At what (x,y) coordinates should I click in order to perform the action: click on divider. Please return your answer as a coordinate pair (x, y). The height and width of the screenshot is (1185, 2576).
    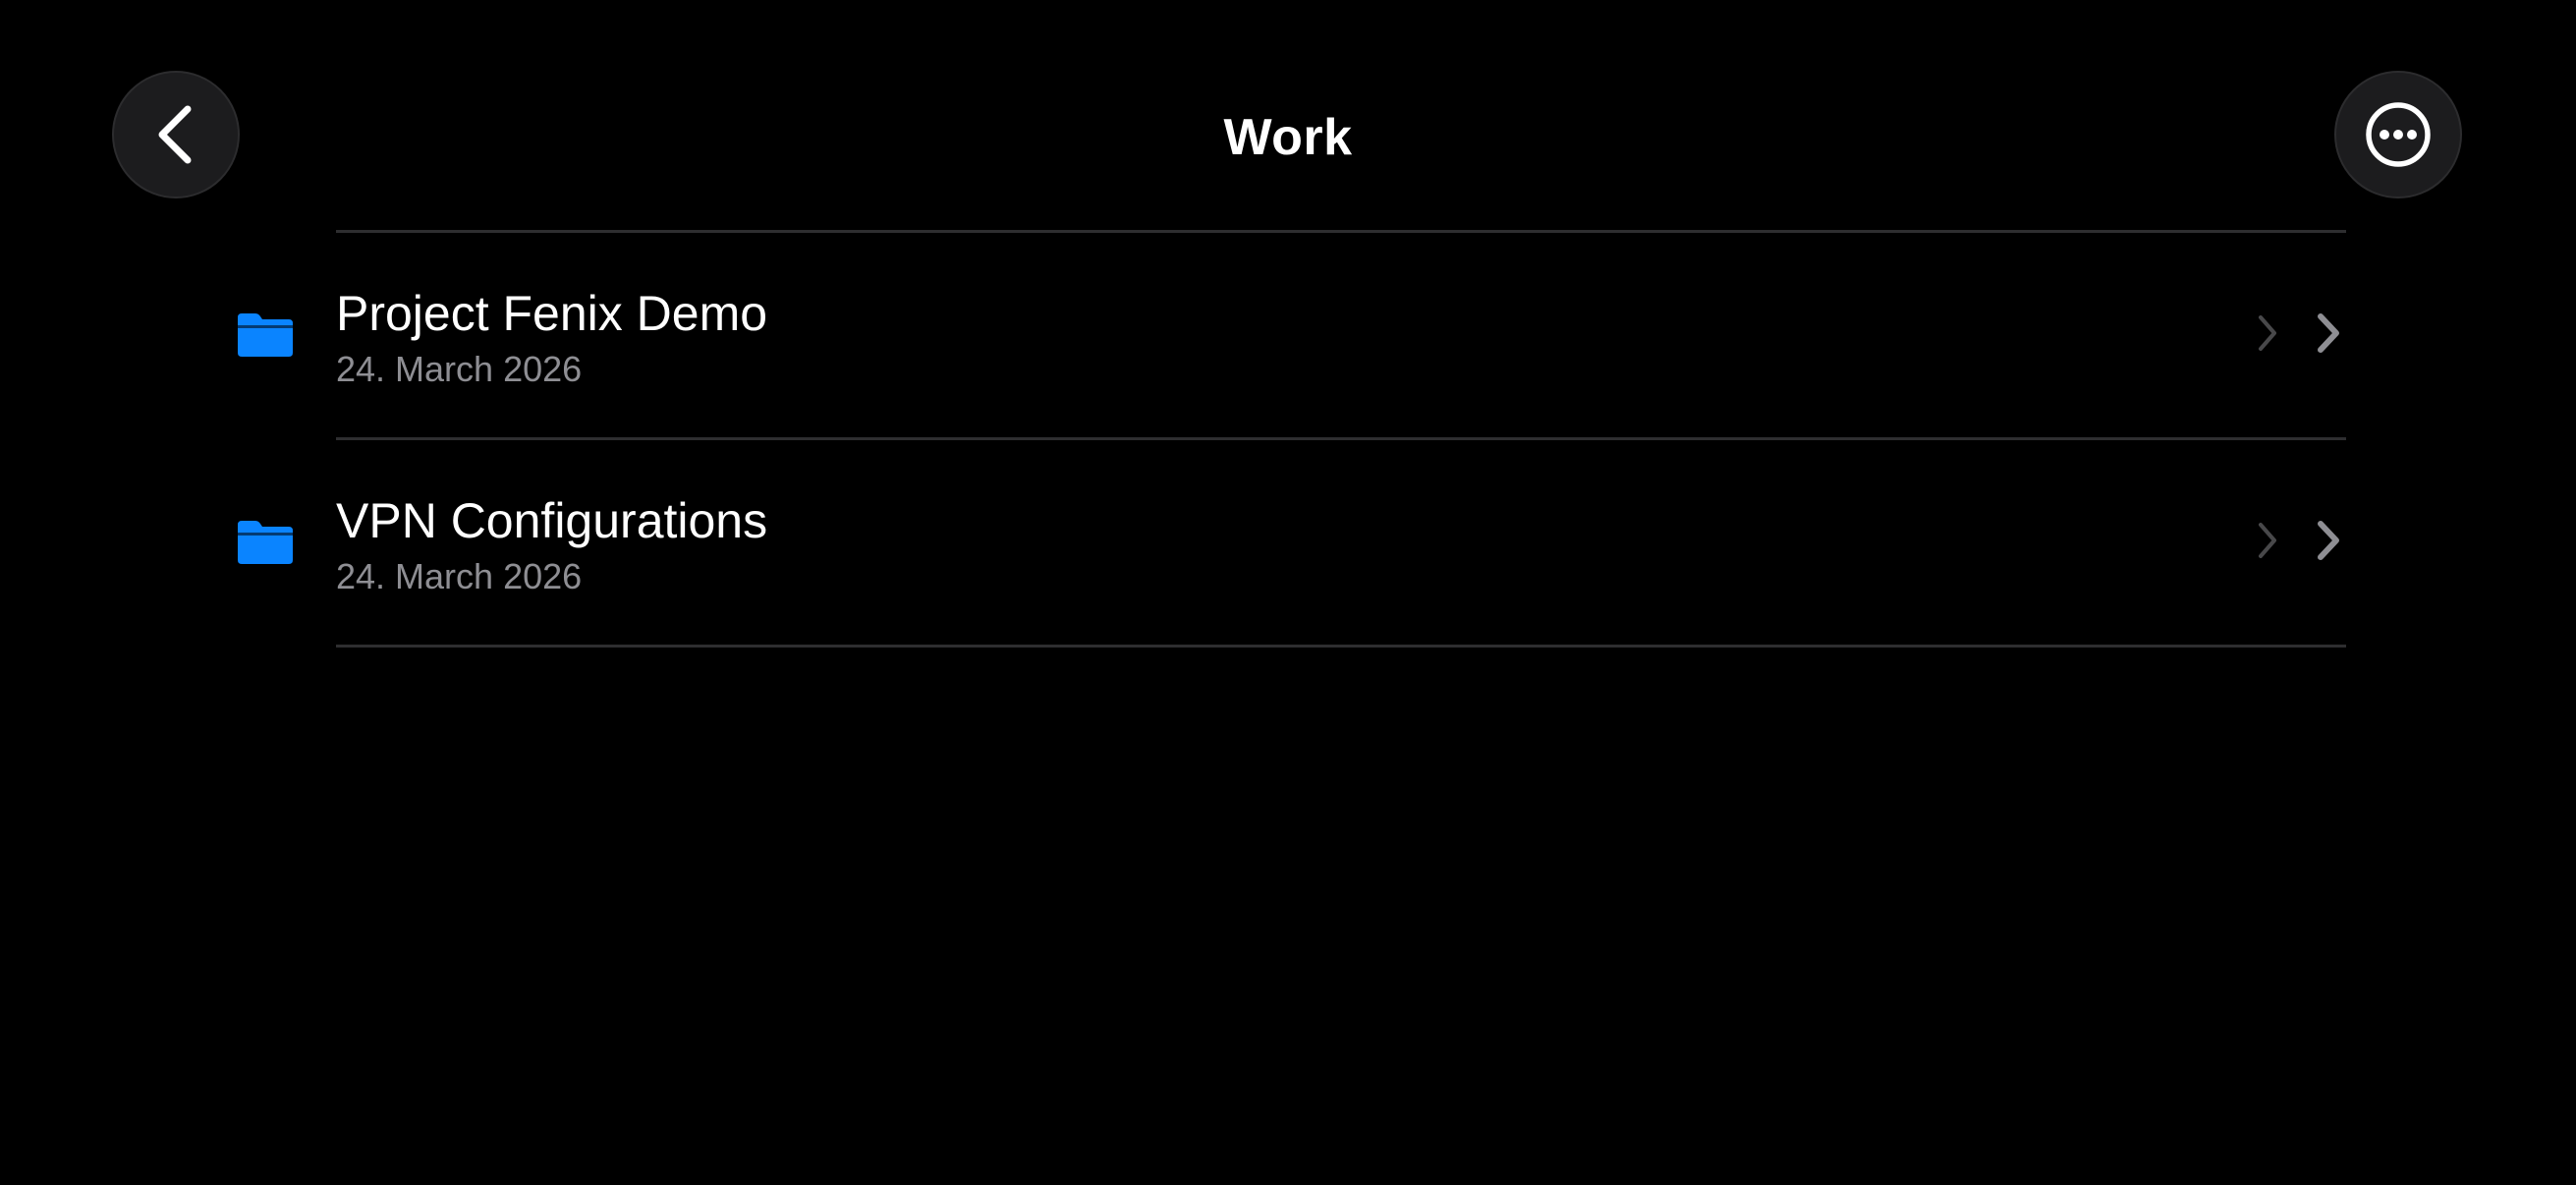
    Looking at the image, I should click on (1341, 647).